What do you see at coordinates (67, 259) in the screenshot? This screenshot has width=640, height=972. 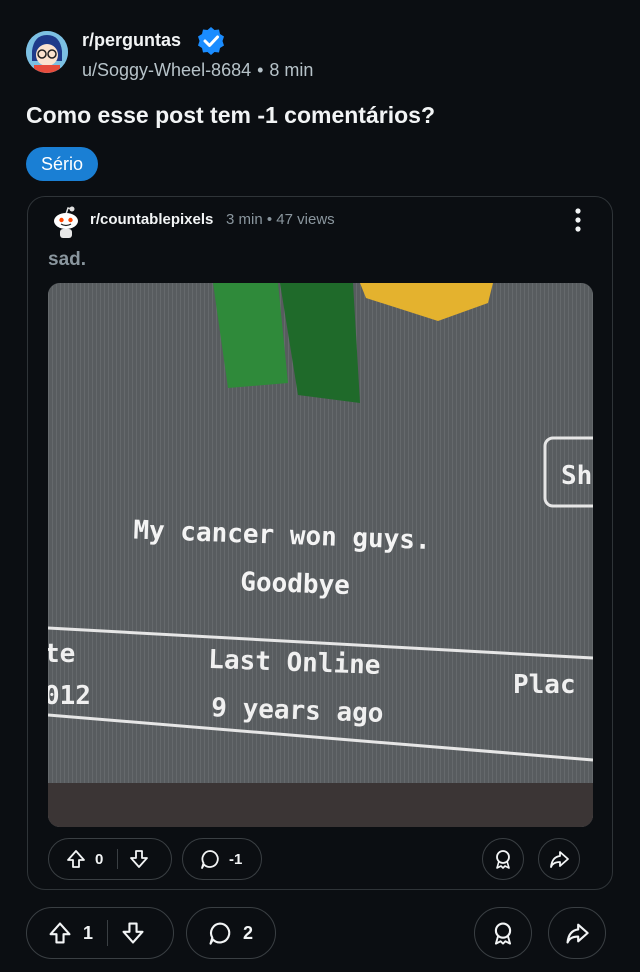 I see `crosspost-body-text: sad.` at bounding box center [67, 259].